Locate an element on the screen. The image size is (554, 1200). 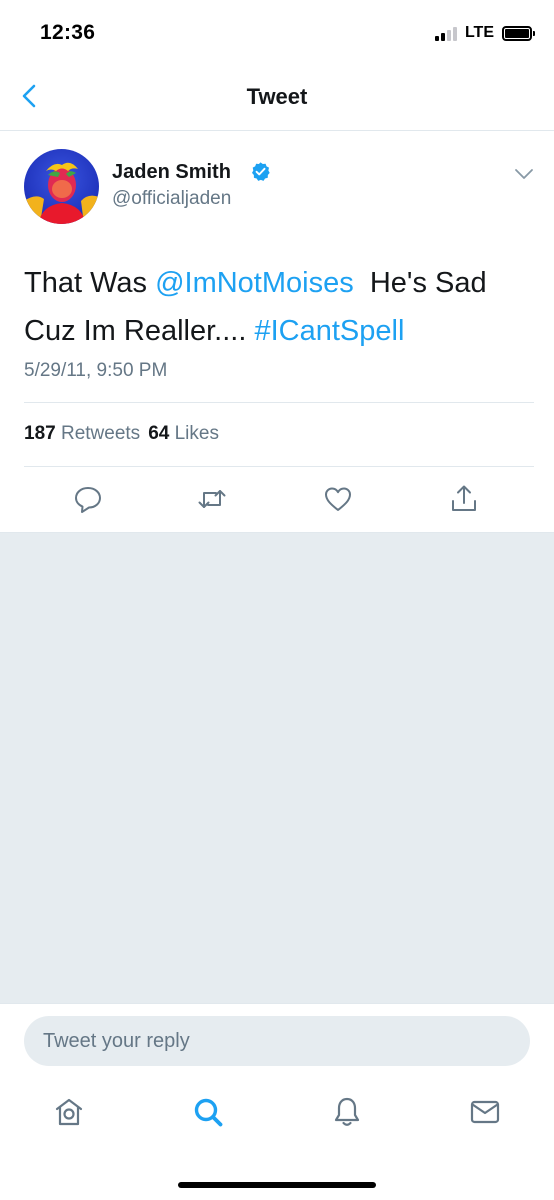
author-handle: @officialjaden is located at coordinates (171, 199).